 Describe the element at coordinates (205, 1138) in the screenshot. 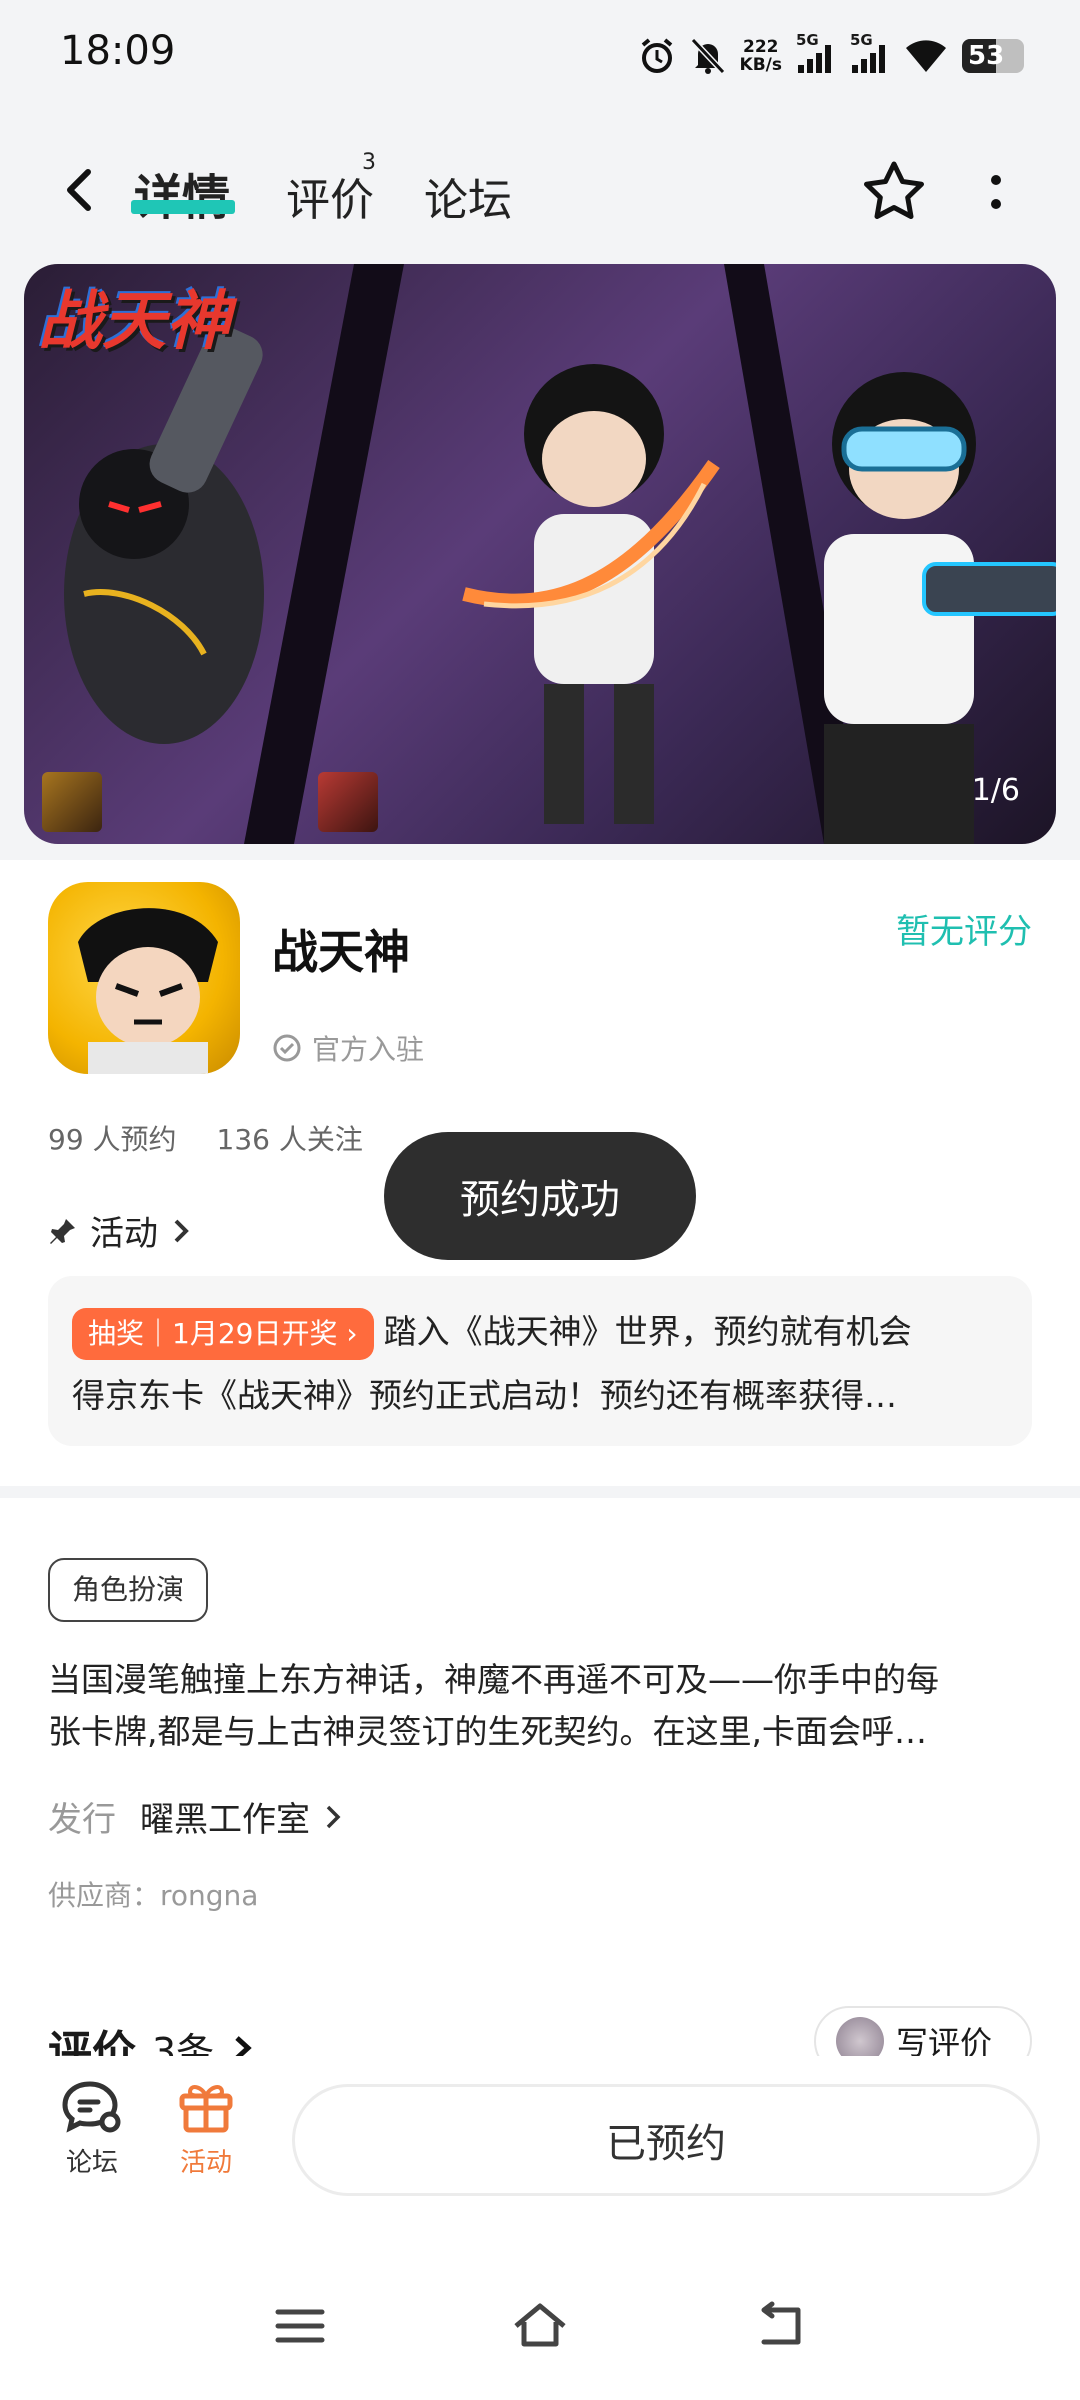

I see `app-stats: 99 人预约 136 人关注` at that location.